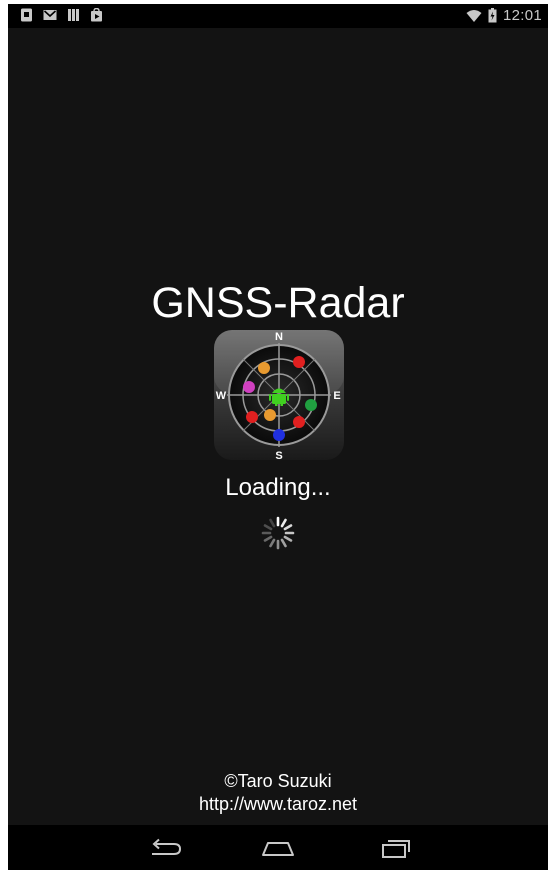  Describe the element at coordinates (61, 15) in the screenshot. I see `notification-icons` at that location.